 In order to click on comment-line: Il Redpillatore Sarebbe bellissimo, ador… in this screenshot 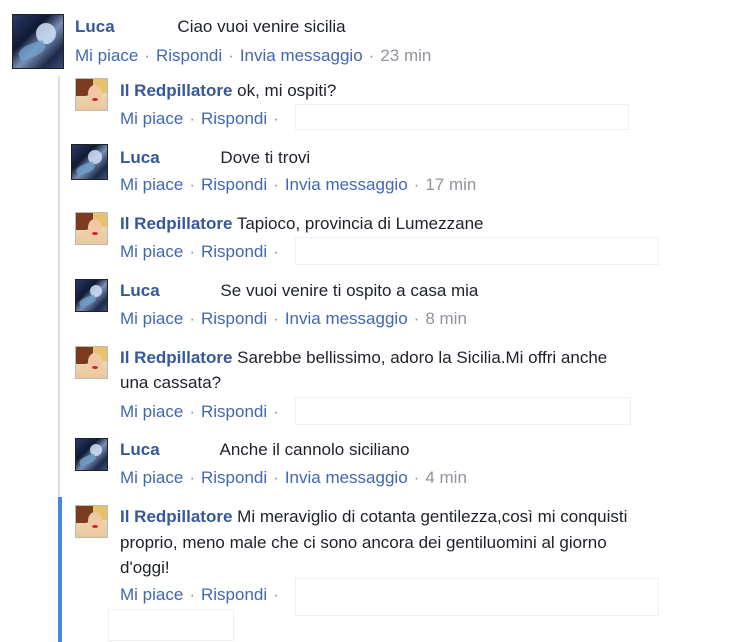, I will do `click(363, 357)`.